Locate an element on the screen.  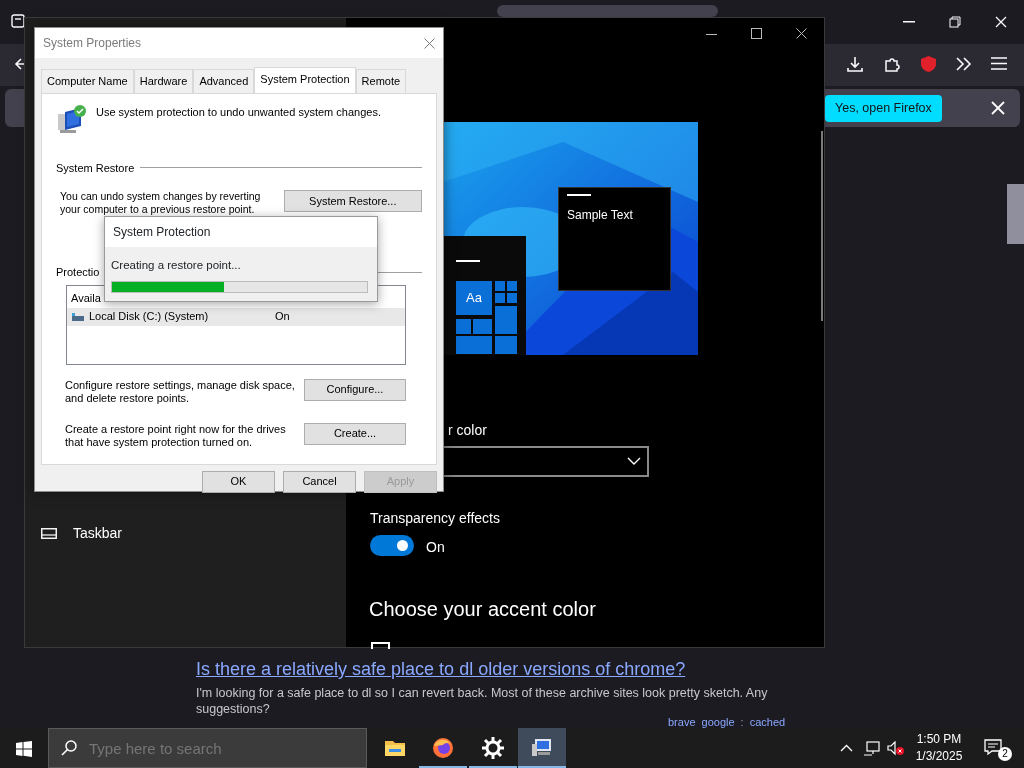
search-icon is located at coordinates (69, 748).